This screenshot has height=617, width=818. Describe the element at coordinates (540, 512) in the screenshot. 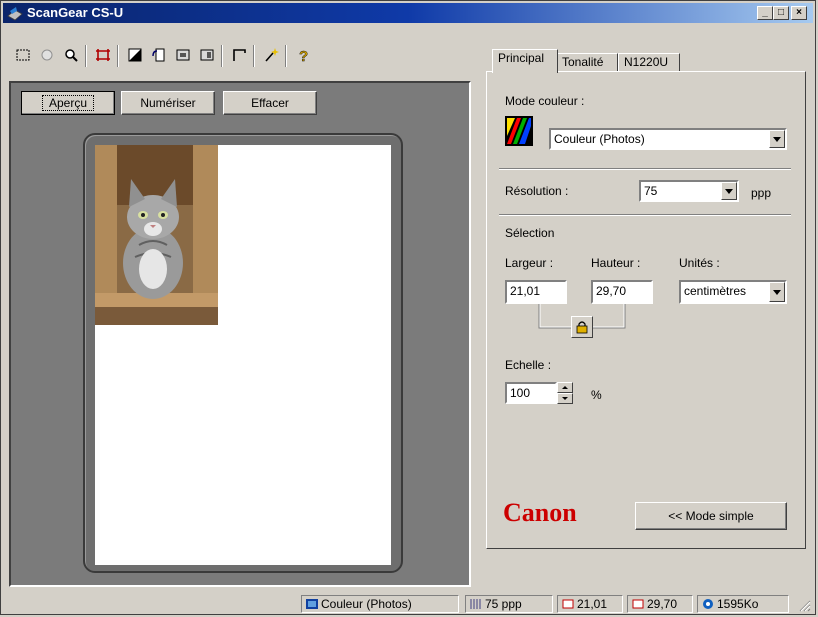

I see `canon-logo: Canon` at that location.